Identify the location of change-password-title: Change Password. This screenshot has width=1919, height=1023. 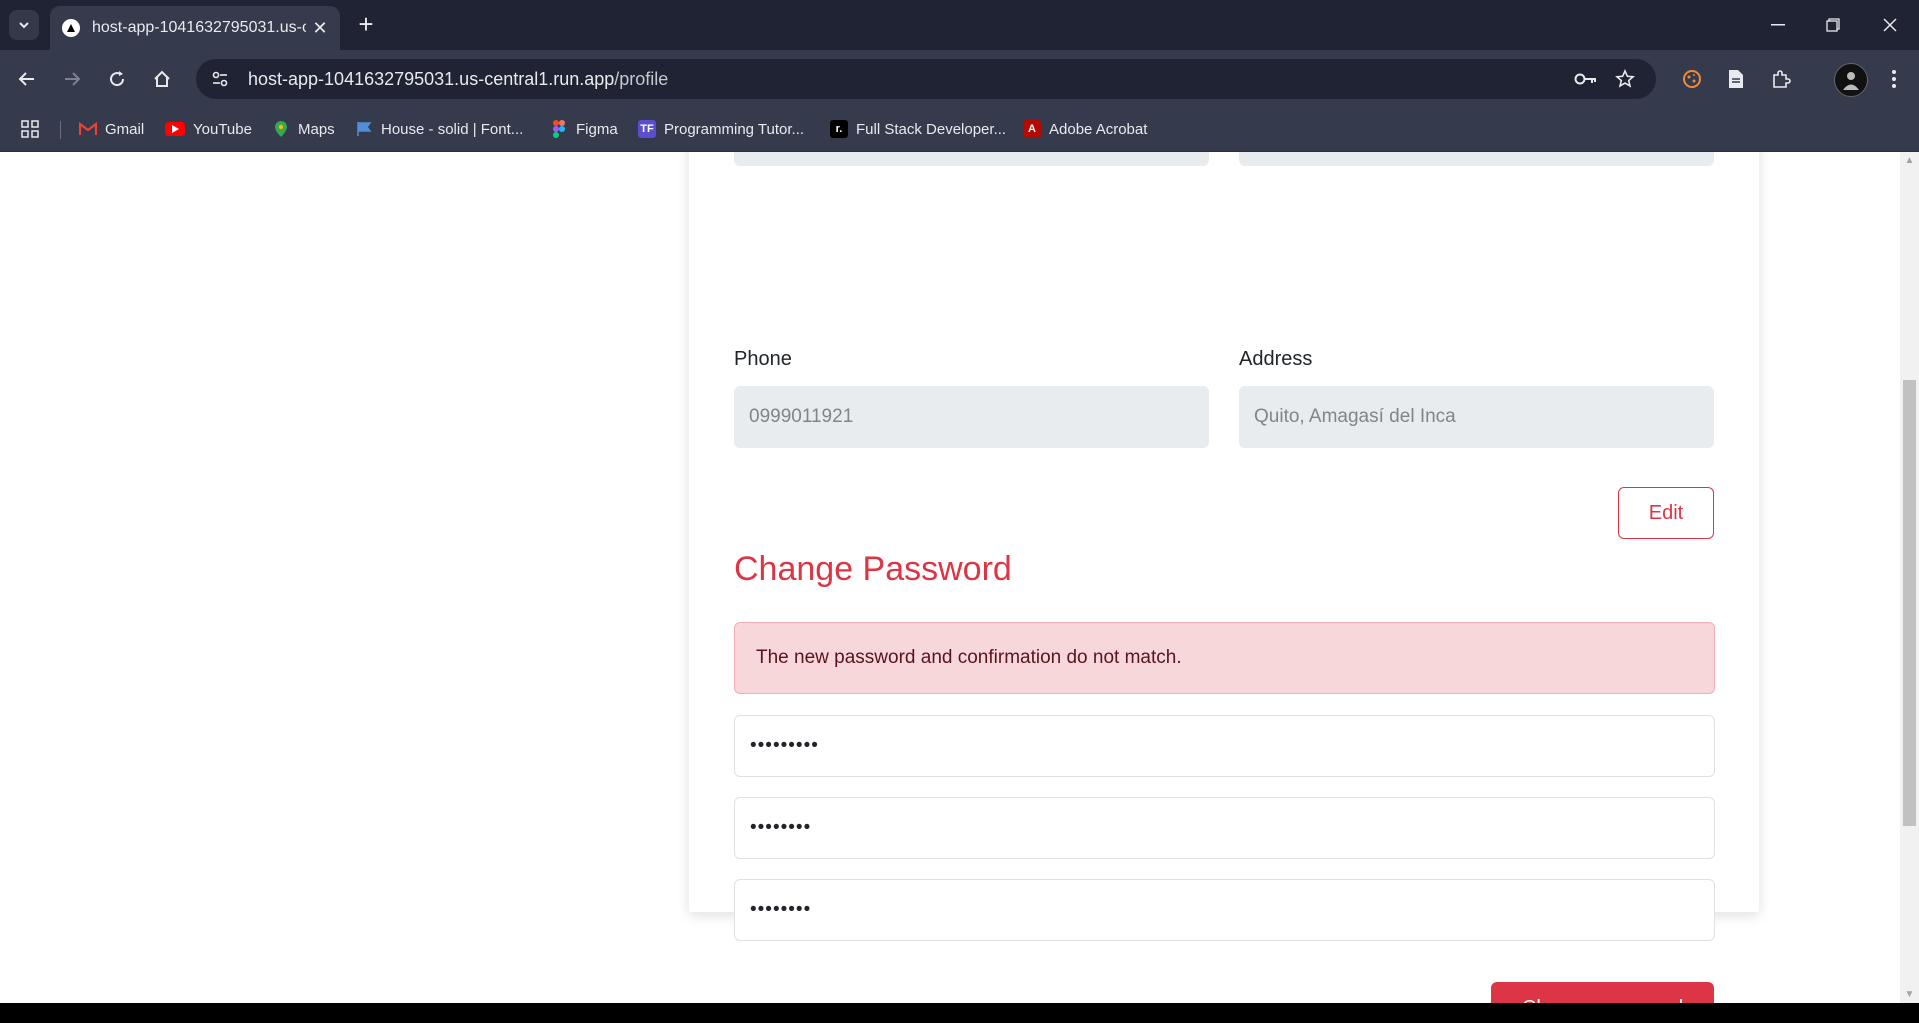
(873, 569).